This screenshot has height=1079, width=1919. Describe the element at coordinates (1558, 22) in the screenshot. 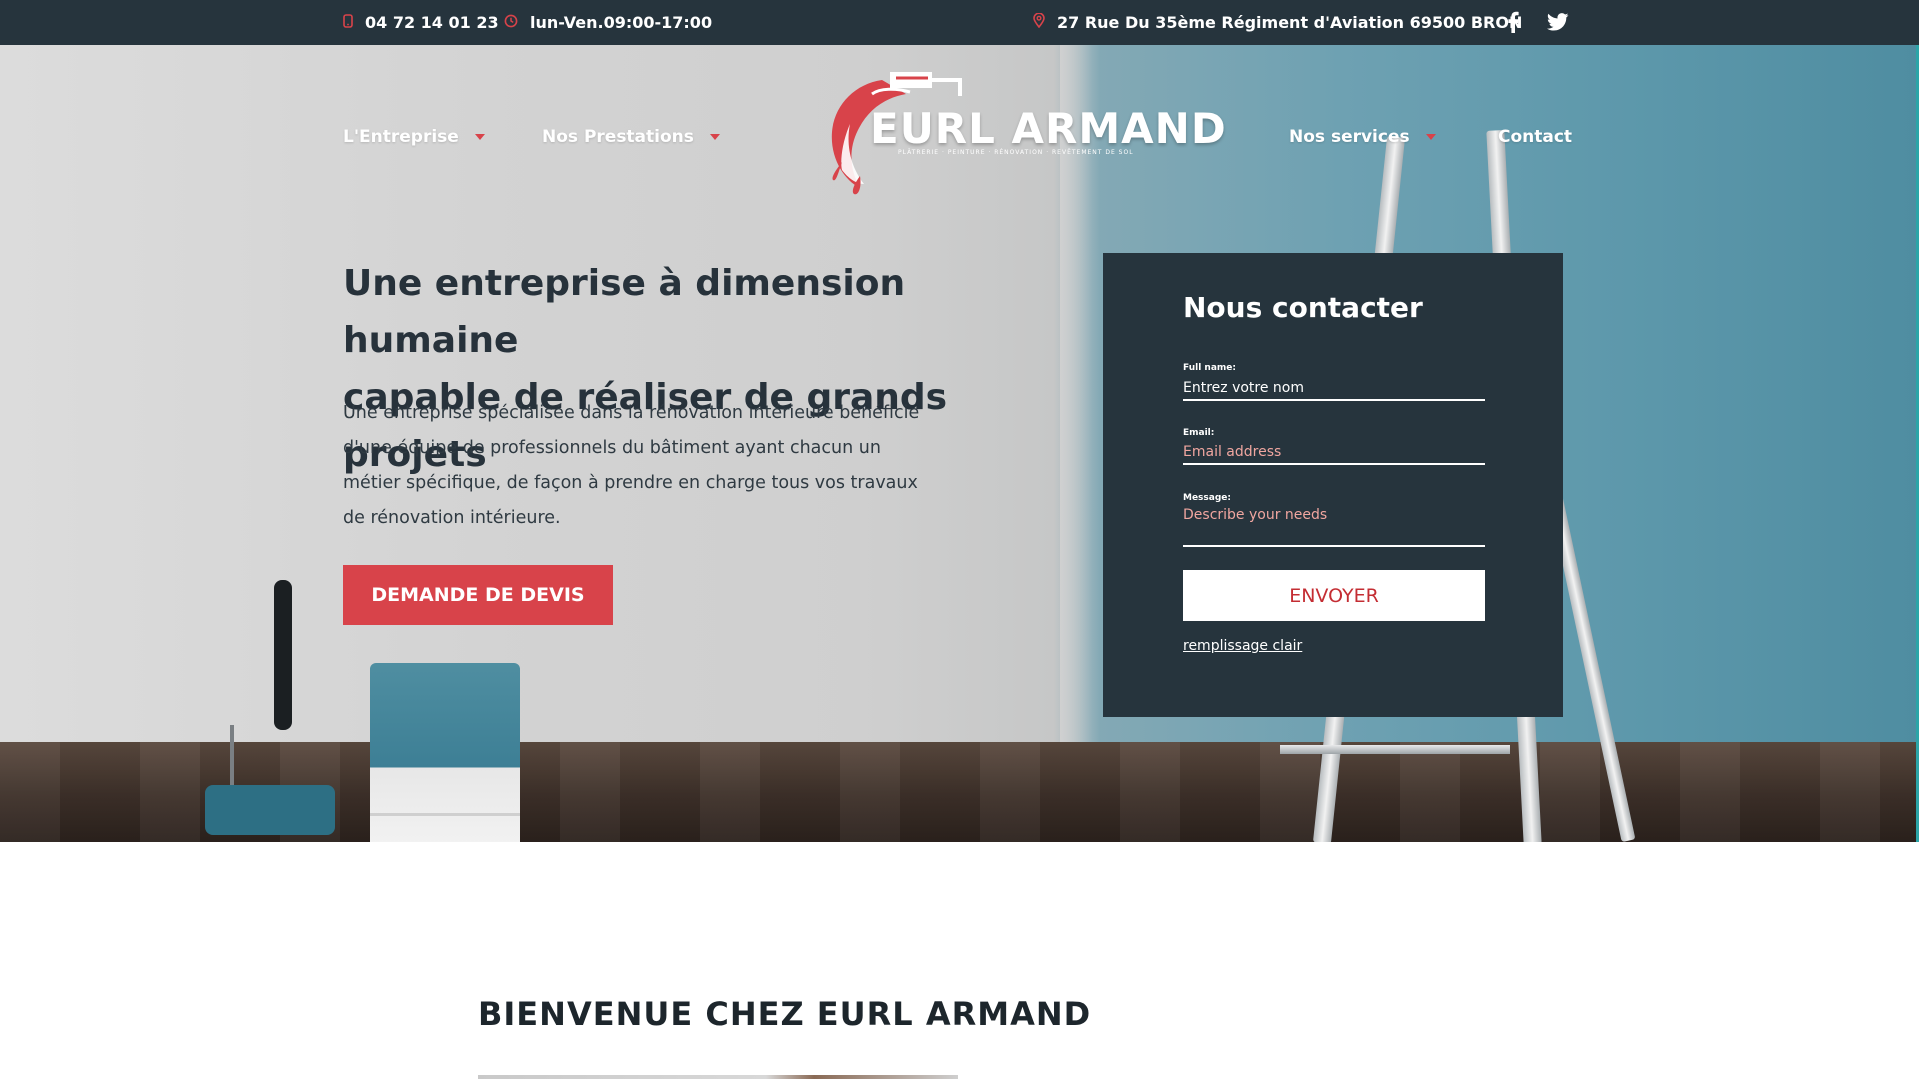

I see `twitter-icon` at that location.